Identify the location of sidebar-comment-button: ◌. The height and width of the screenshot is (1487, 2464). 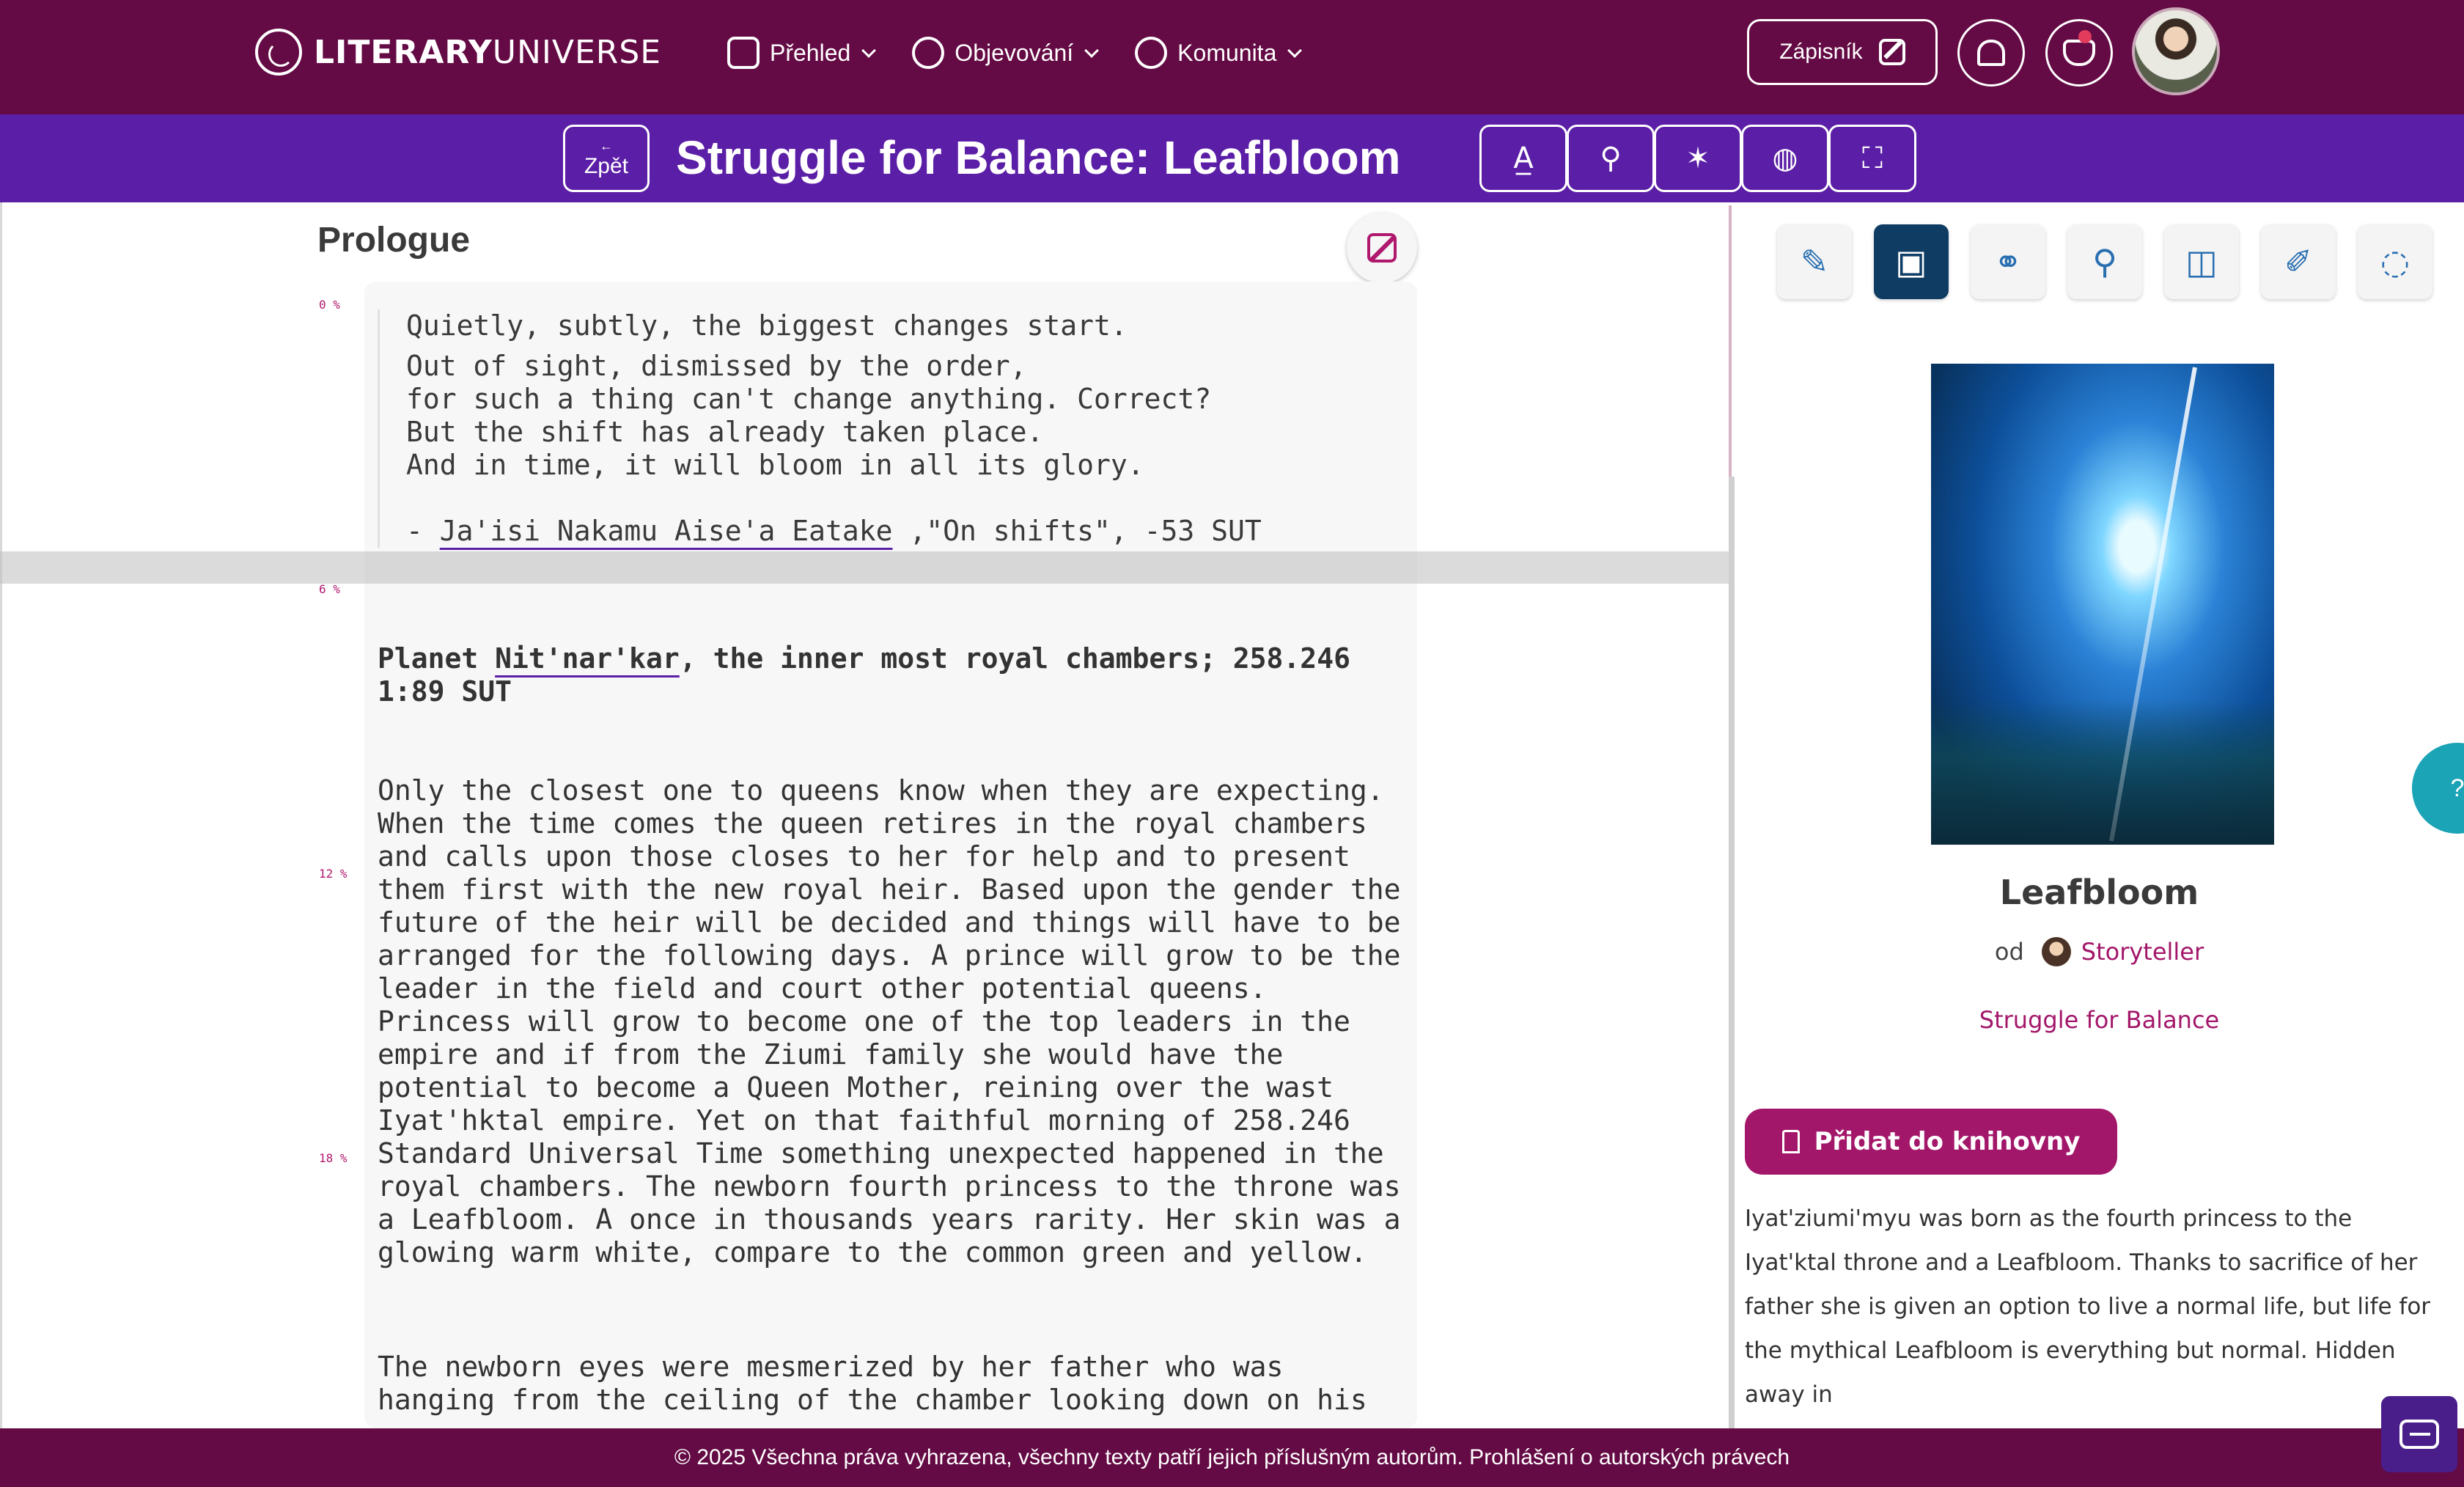
(2395, 261).